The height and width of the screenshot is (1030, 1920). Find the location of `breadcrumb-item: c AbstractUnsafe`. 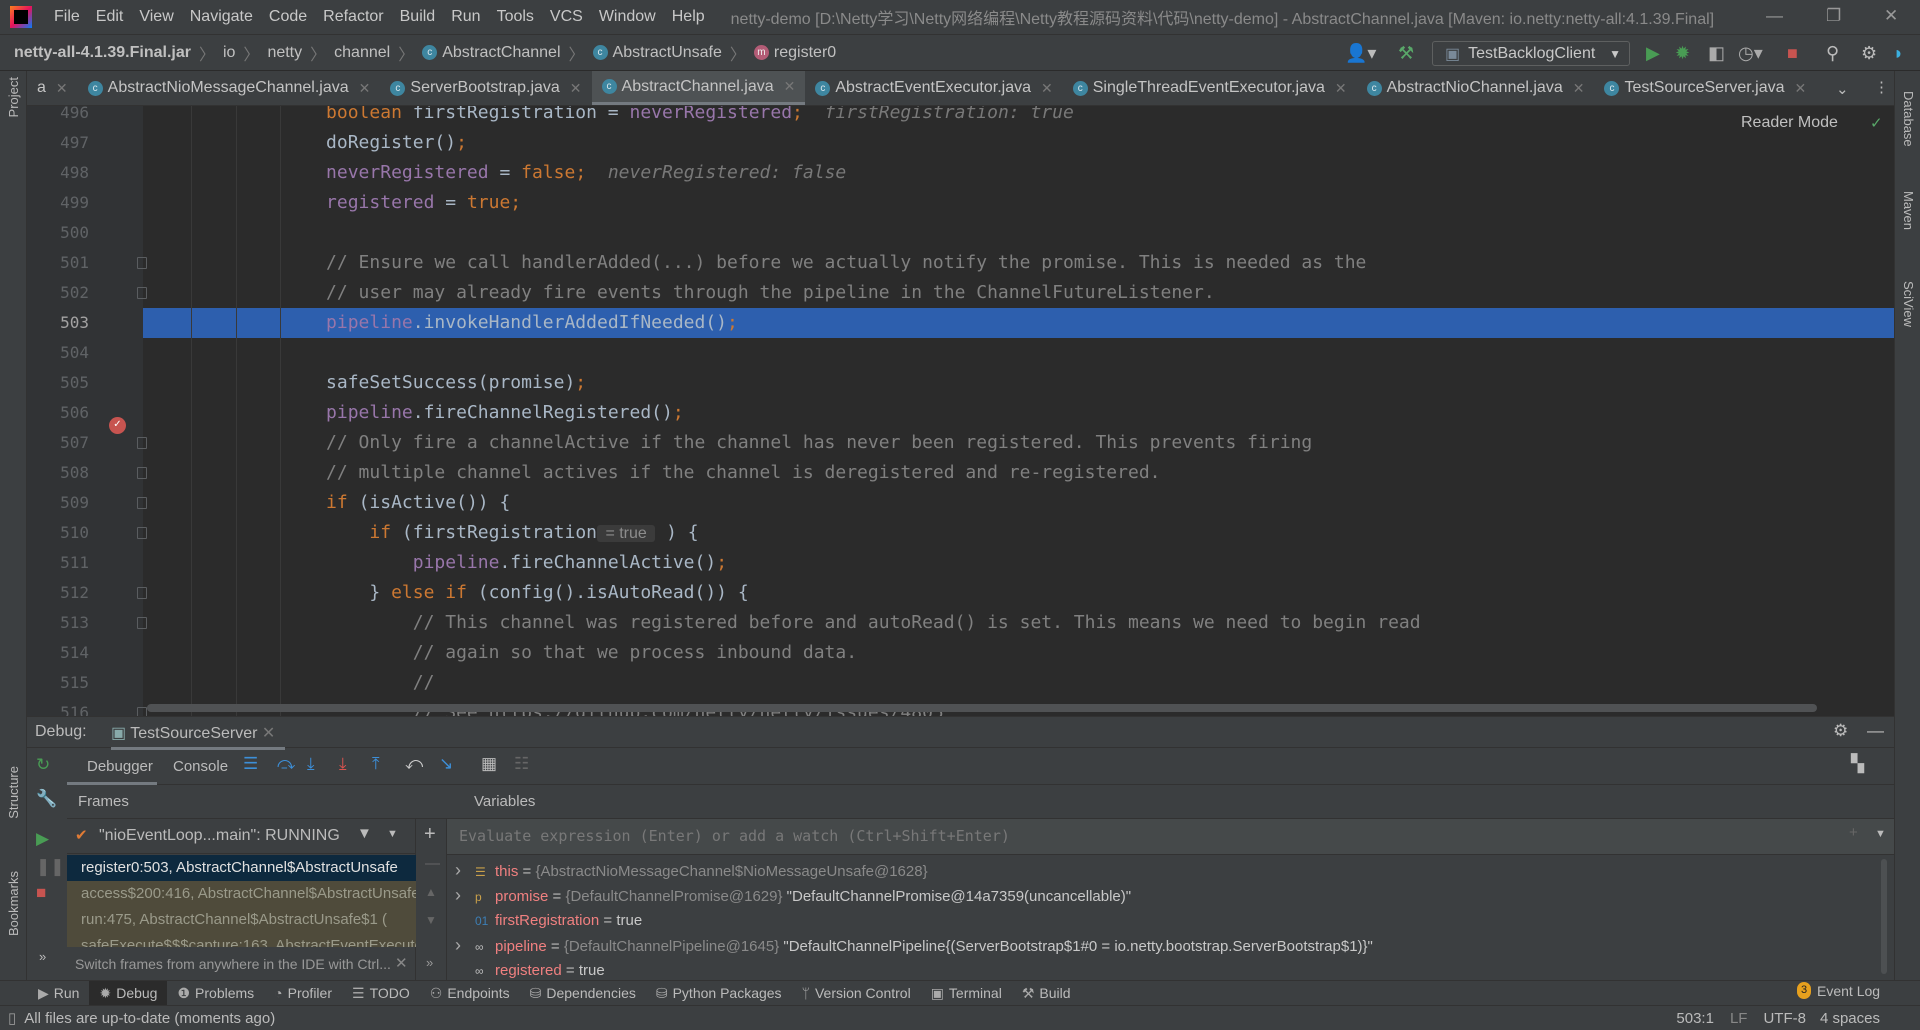

breadcrumb-item: c AbstractUnsafe is located at coordinates (657, 53).